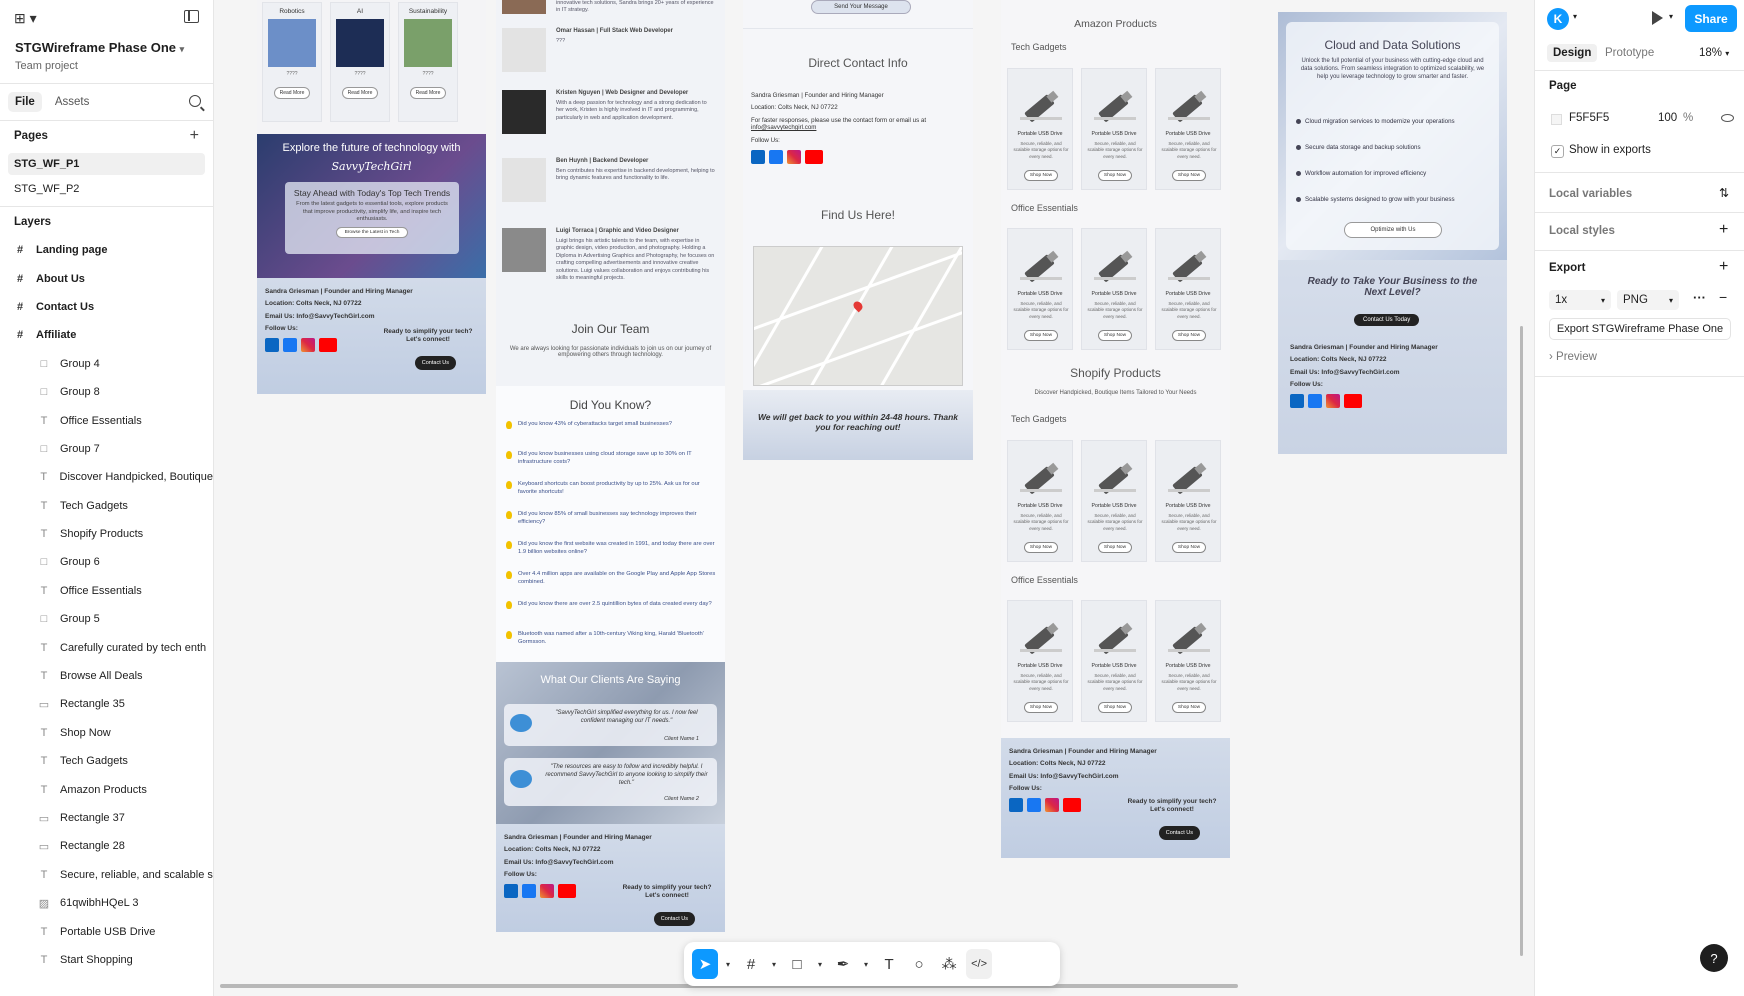 The image size is (1744, 996). Describe the element at coordinates (1589, 118) in the screenshot. I see `page-color-input: F5F5F5` at that location.